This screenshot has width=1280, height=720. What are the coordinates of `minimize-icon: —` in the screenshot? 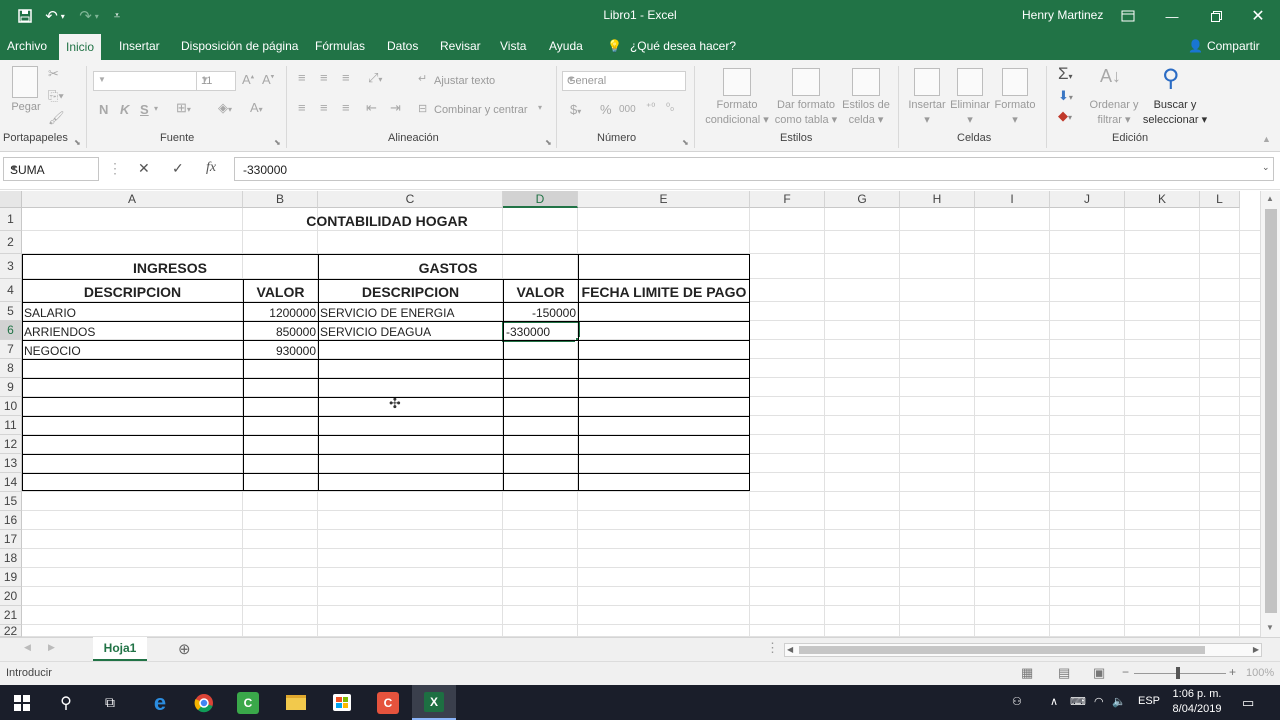 It's located at (1172, 16).